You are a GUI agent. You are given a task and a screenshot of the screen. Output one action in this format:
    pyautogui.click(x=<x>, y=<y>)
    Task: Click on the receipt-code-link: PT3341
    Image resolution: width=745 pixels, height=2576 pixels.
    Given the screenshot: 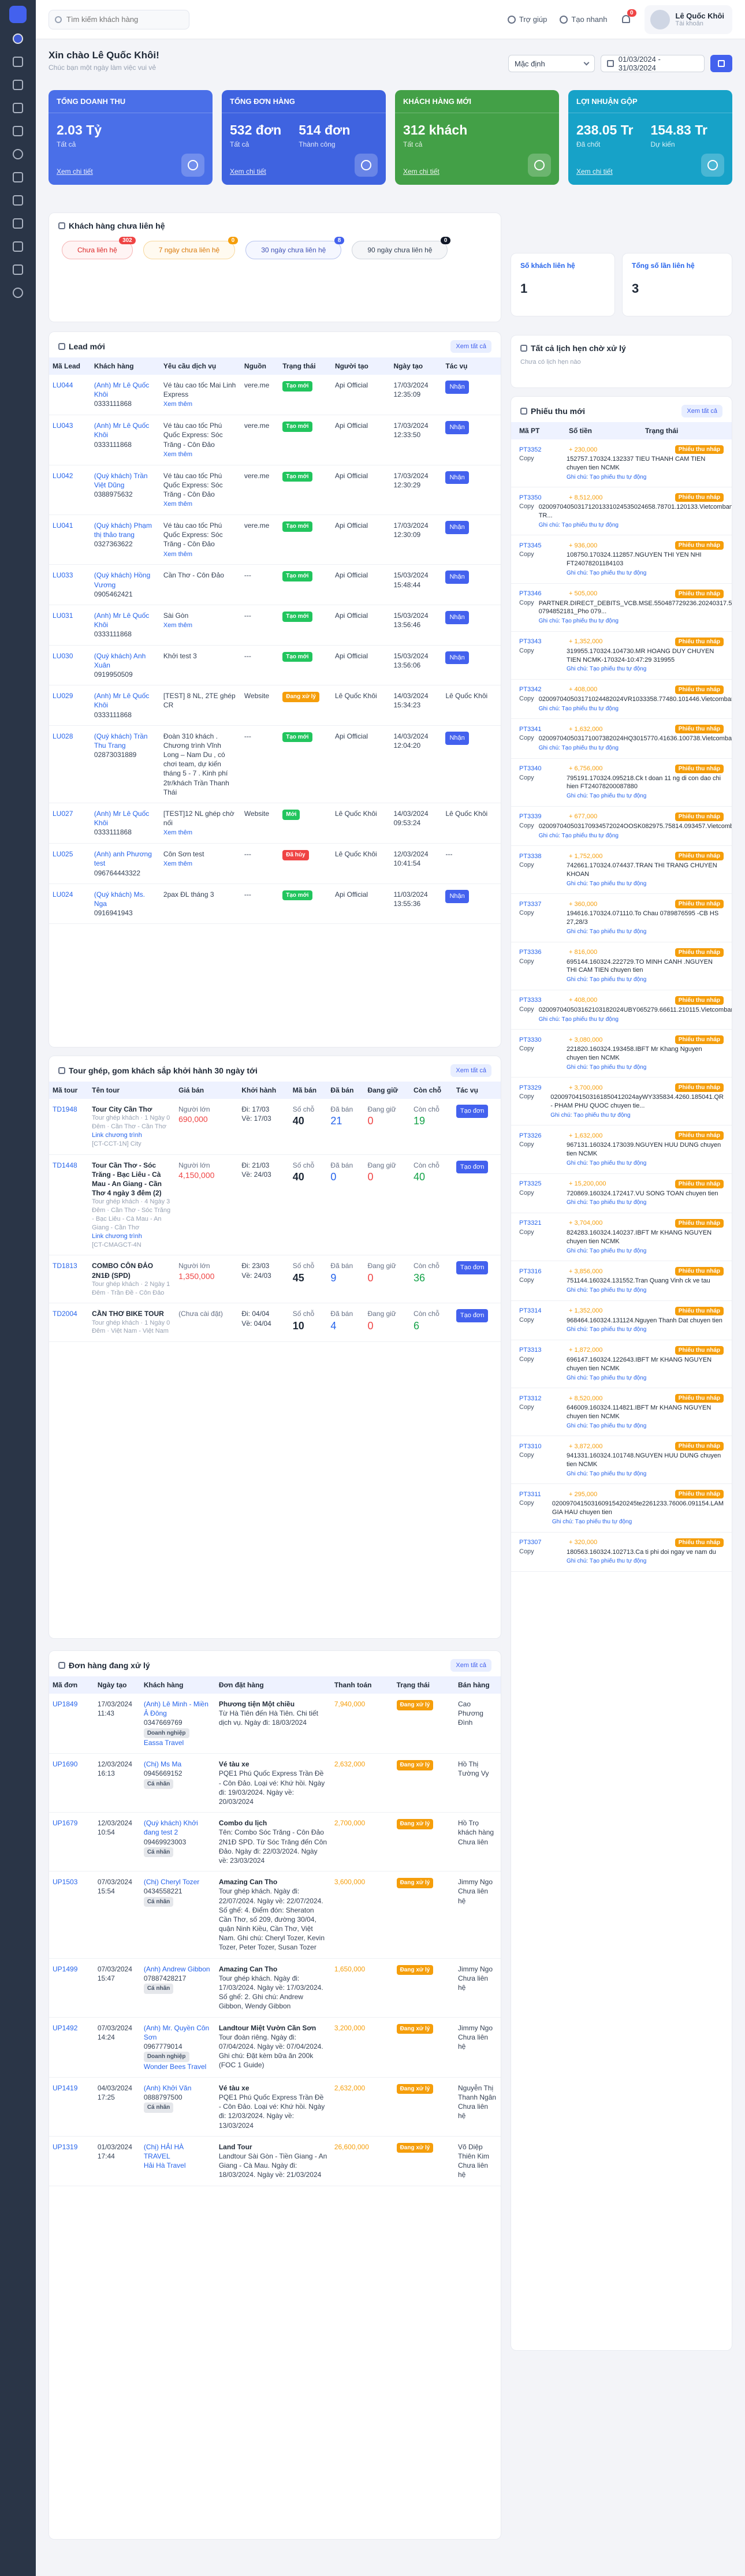 What is the action you would take?
    pyautogui.click(x=540, y=729)
    